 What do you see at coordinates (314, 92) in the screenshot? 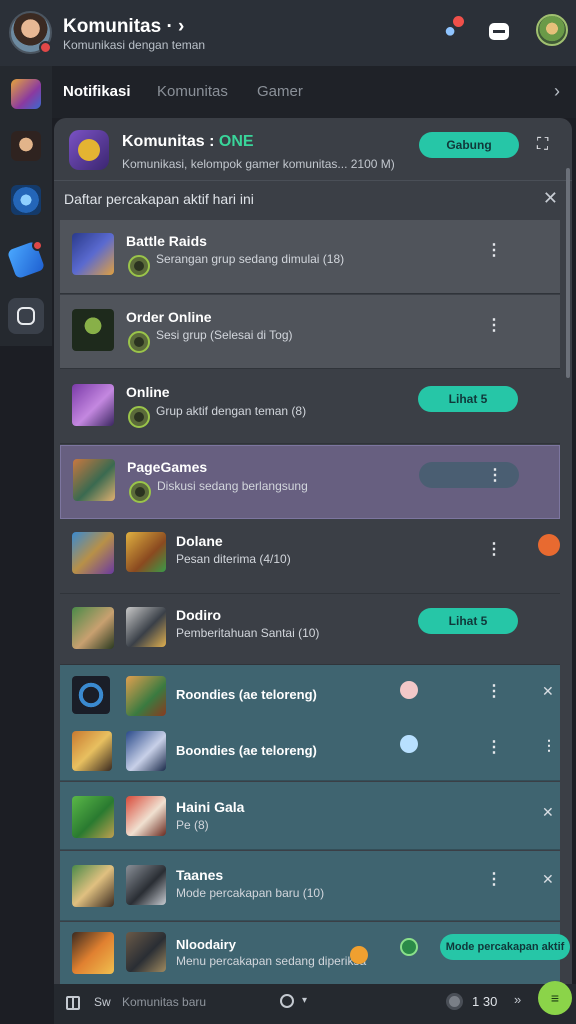
I see `tab-bar: Notifikasi Komunitas Gamer ›` at bounding box center [314, 92].